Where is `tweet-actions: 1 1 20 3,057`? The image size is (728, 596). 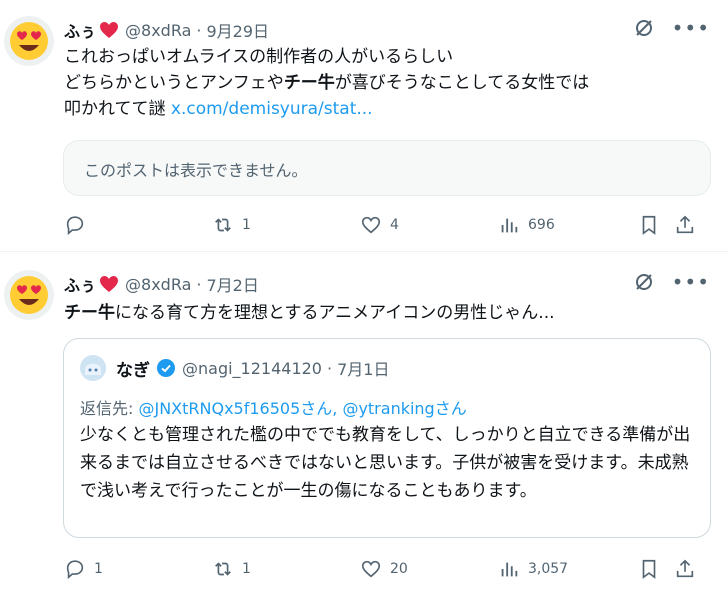
tweet-actions: 1 1 20 3,057 is located at coordinates (388, 569).